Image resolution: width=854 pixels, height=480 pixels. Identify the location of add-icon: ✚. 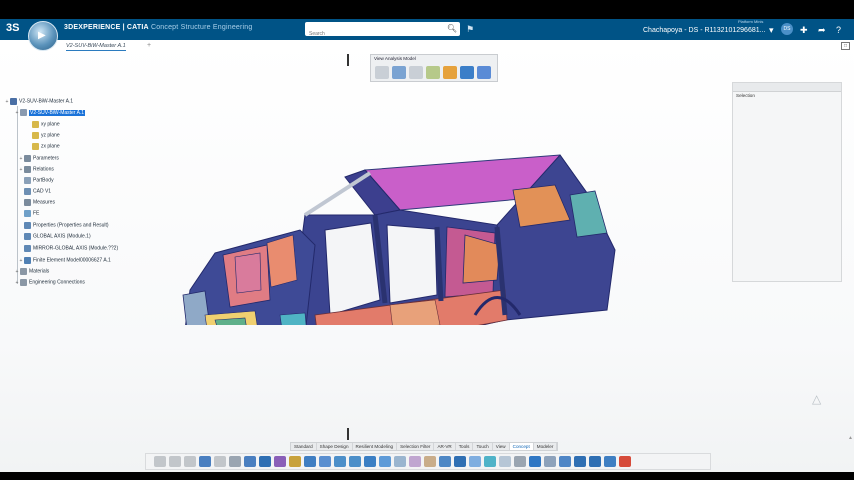
(804, 30).